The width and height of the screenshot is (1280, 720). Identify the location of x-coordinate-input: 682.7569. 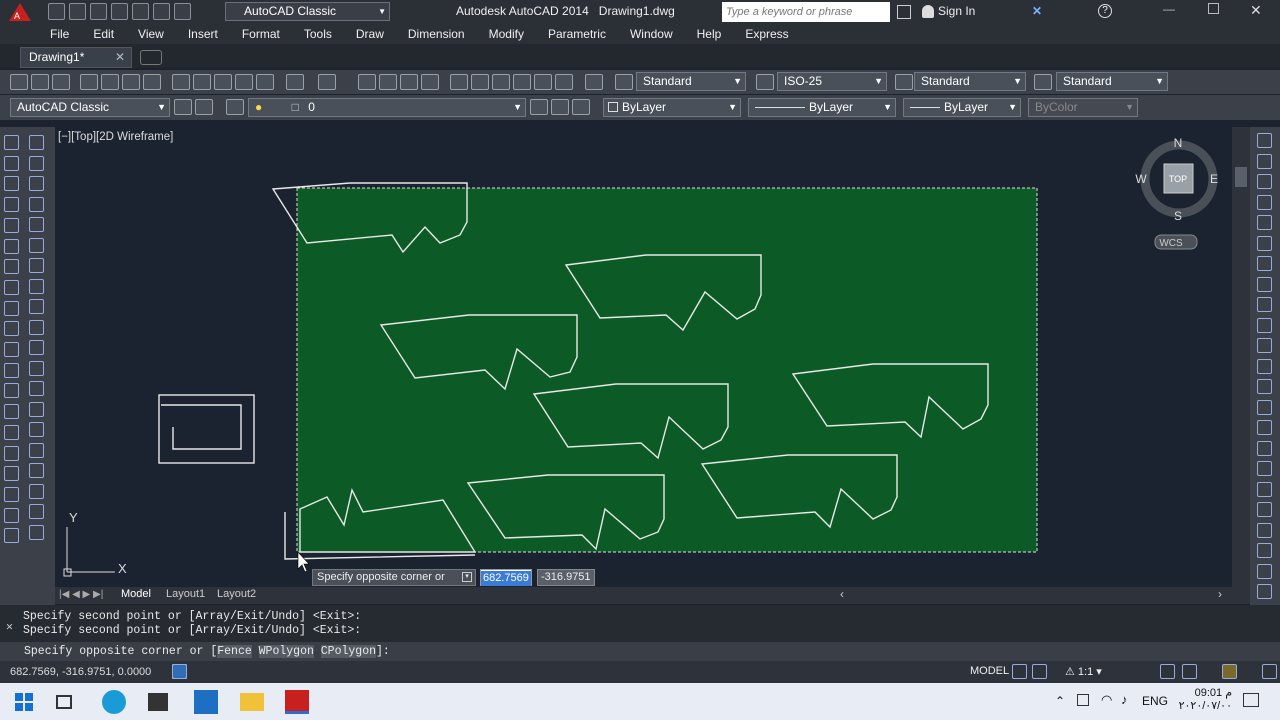
(506, 577).